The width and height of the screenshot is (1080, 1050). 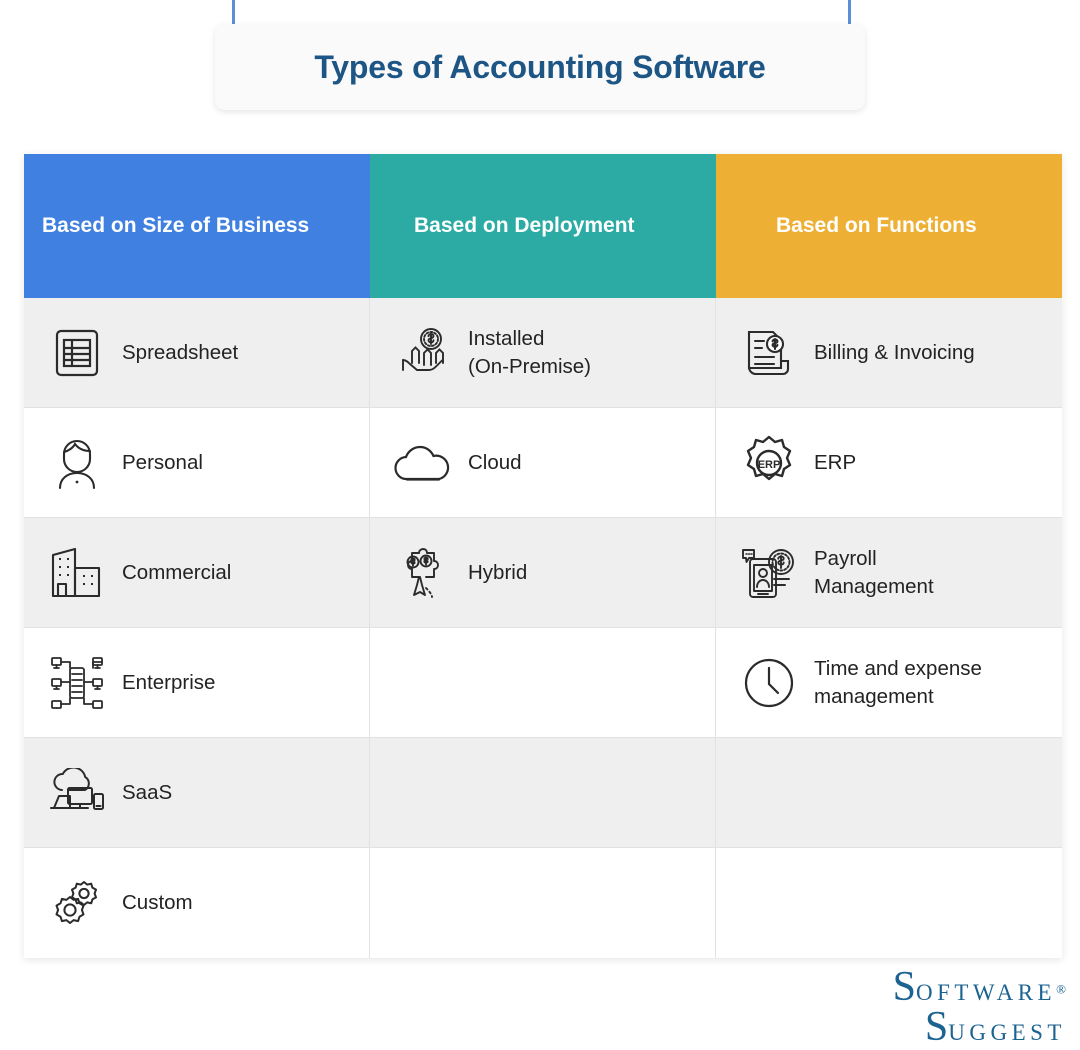 I want to click on table-row: SaaS, so click(x=543, y=793).